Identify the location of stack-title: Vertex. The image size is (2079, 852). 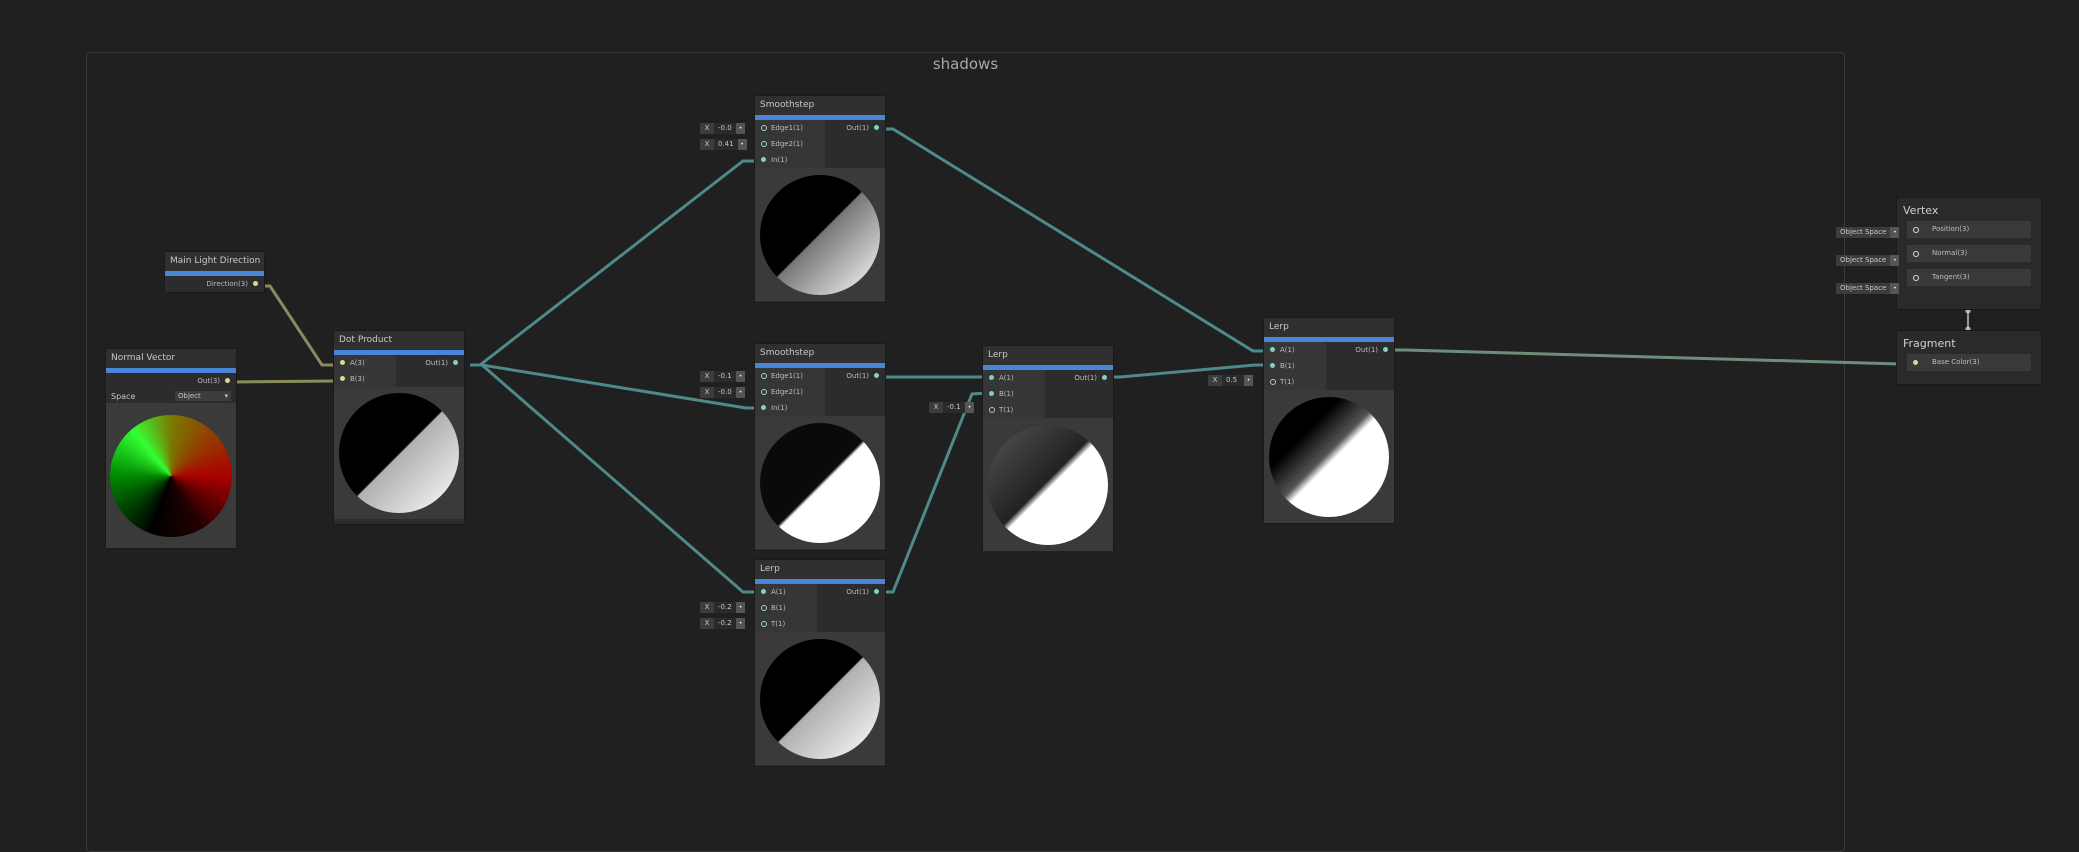
(1969, 209).